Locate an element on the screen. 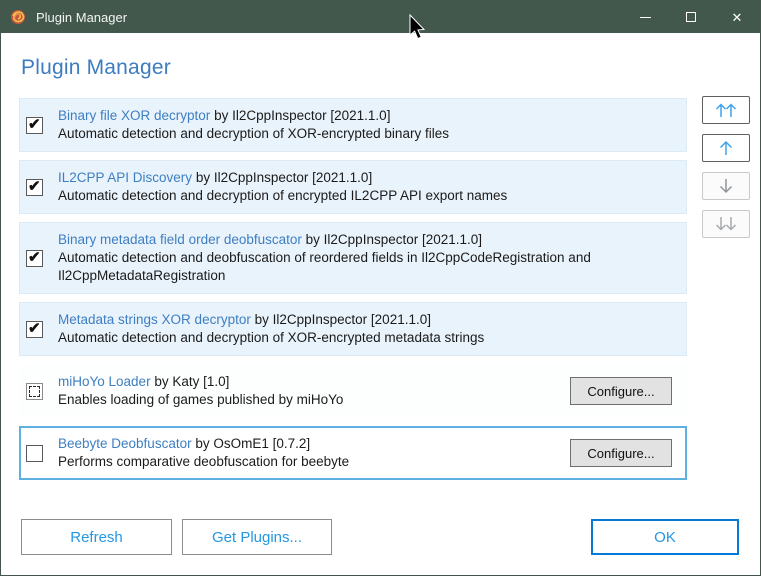 The image size is (761, 576). close-button: ✕ is located at coordinates (737, 17).